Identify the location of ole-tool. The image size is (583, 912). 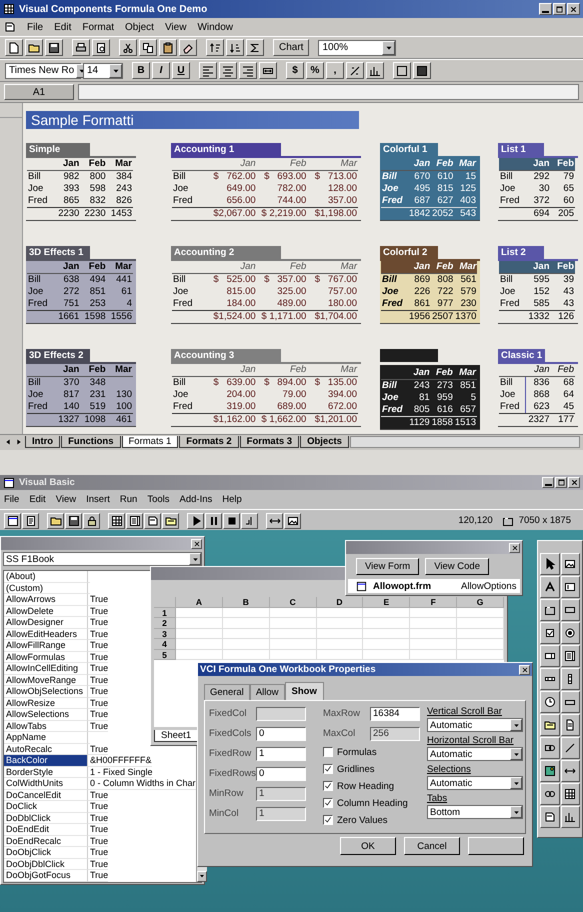
(550, 794).